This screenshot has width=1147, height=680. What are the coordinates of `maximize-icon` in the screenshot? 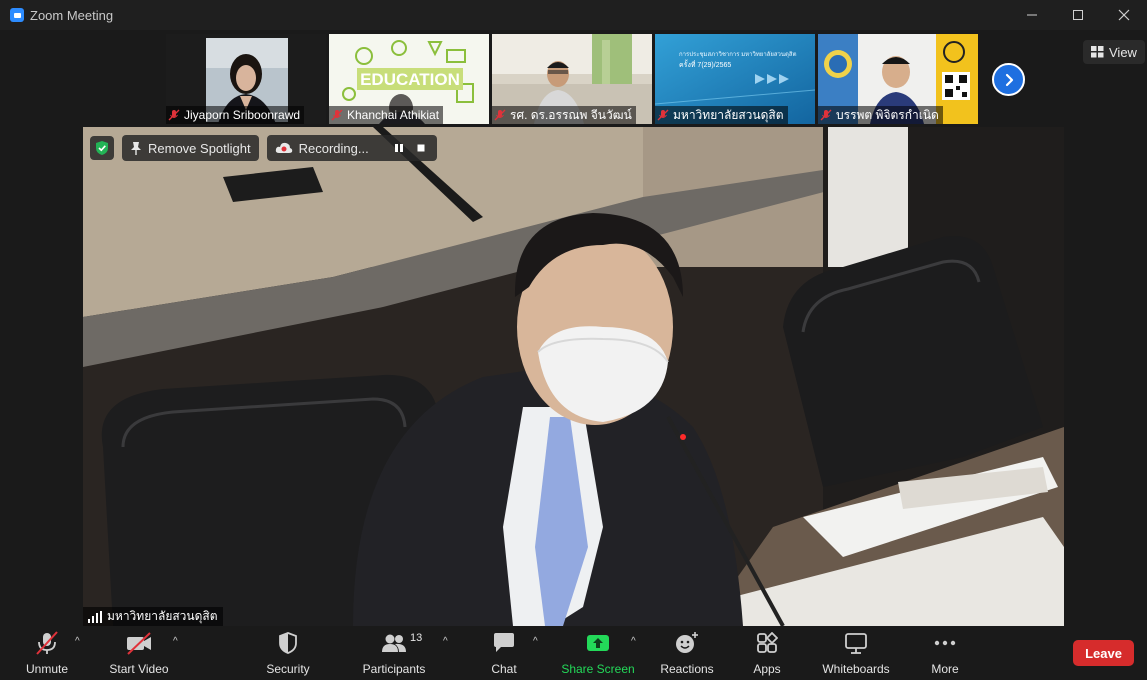 It's located at (1078, 15).